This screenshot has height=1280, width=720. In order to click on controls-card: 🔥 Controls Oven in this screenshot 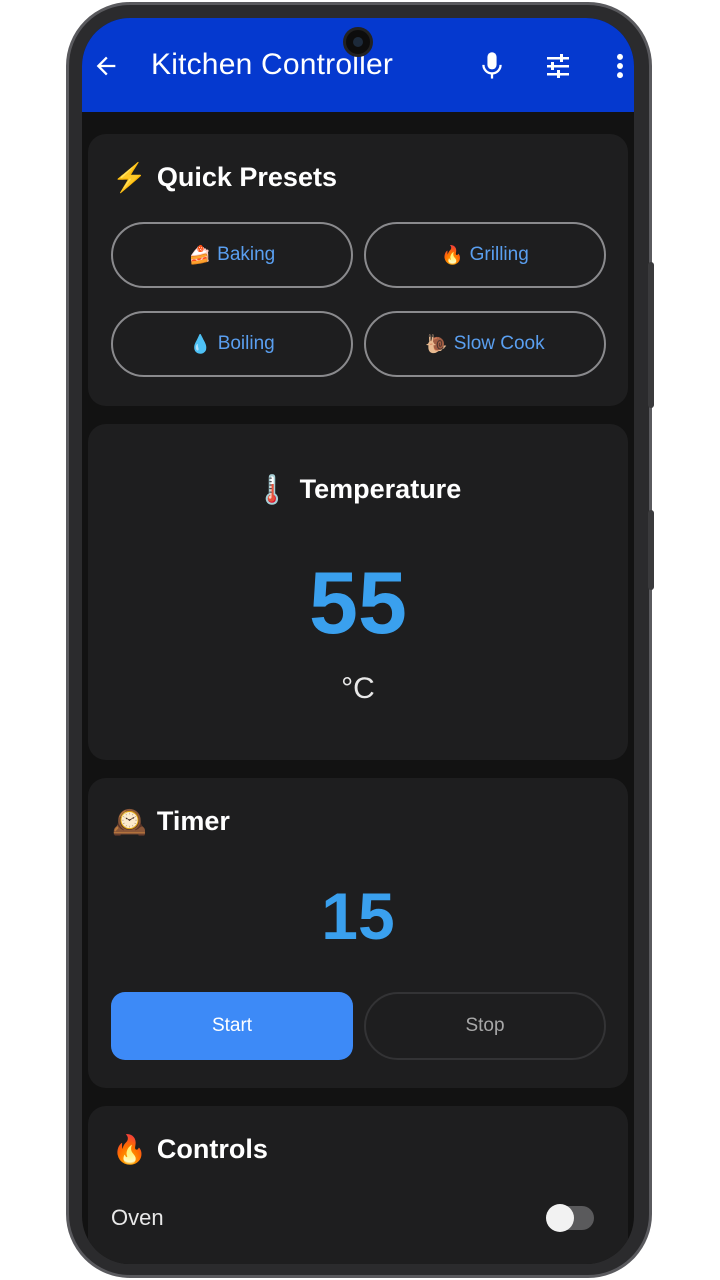, I will do `click(358, 1185)`.